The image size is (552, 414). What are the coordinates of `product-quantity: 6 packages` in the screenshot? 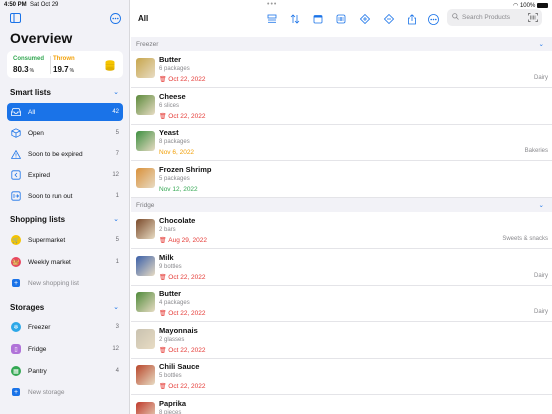 It's located at (174, 69).